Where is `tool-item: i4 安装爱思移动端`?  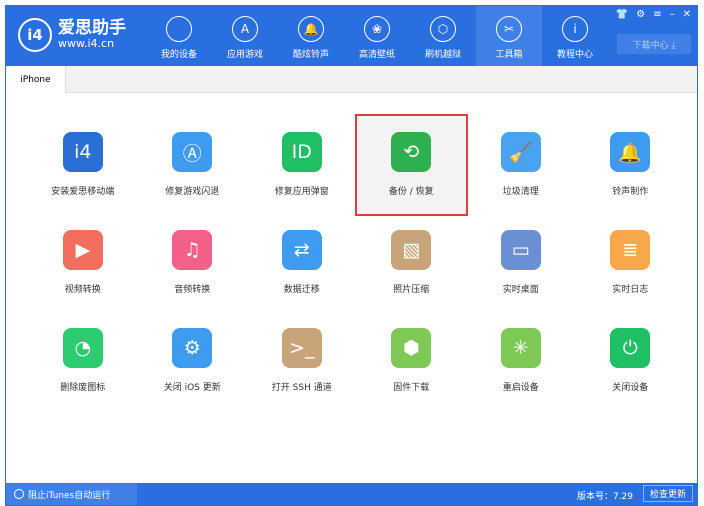
tool-item: i4 安装爱思移动端 is located at coordinates (83, 165).